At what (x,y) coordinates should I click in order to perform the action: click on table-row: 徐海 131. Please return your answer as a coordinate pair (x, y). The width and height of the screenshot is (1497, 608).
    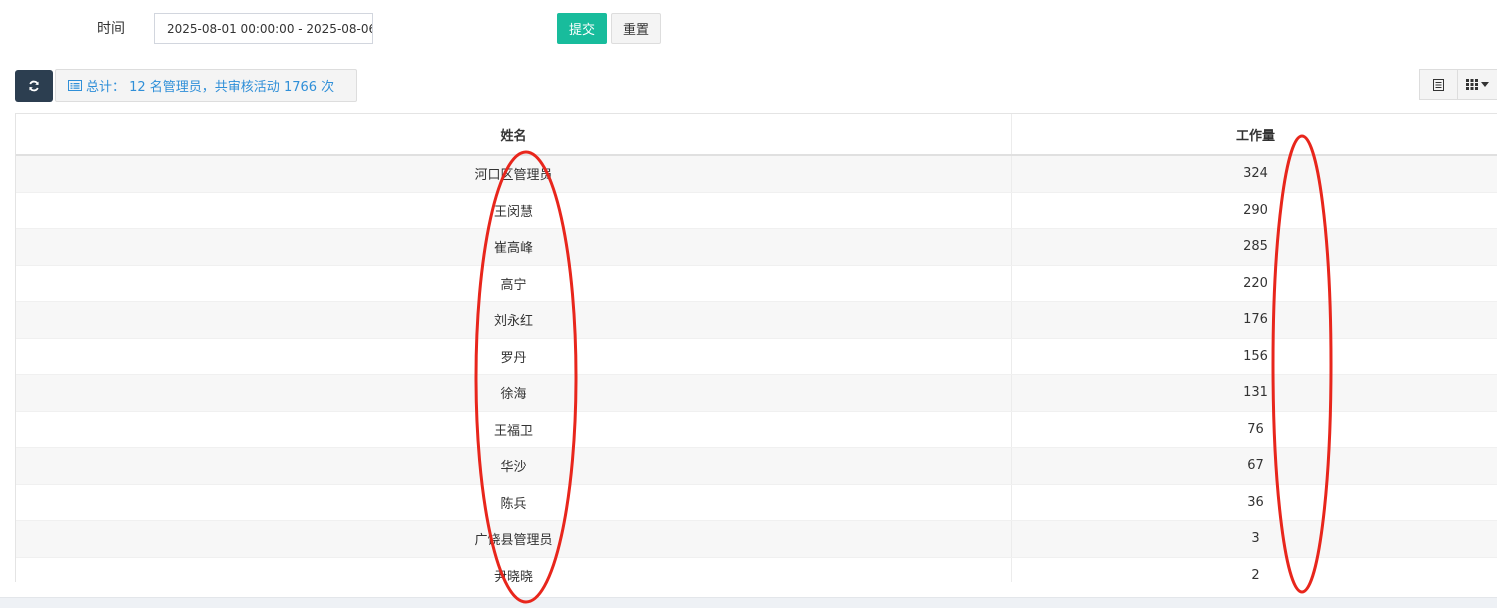
    Looking at the image, I should click on (756, 393).